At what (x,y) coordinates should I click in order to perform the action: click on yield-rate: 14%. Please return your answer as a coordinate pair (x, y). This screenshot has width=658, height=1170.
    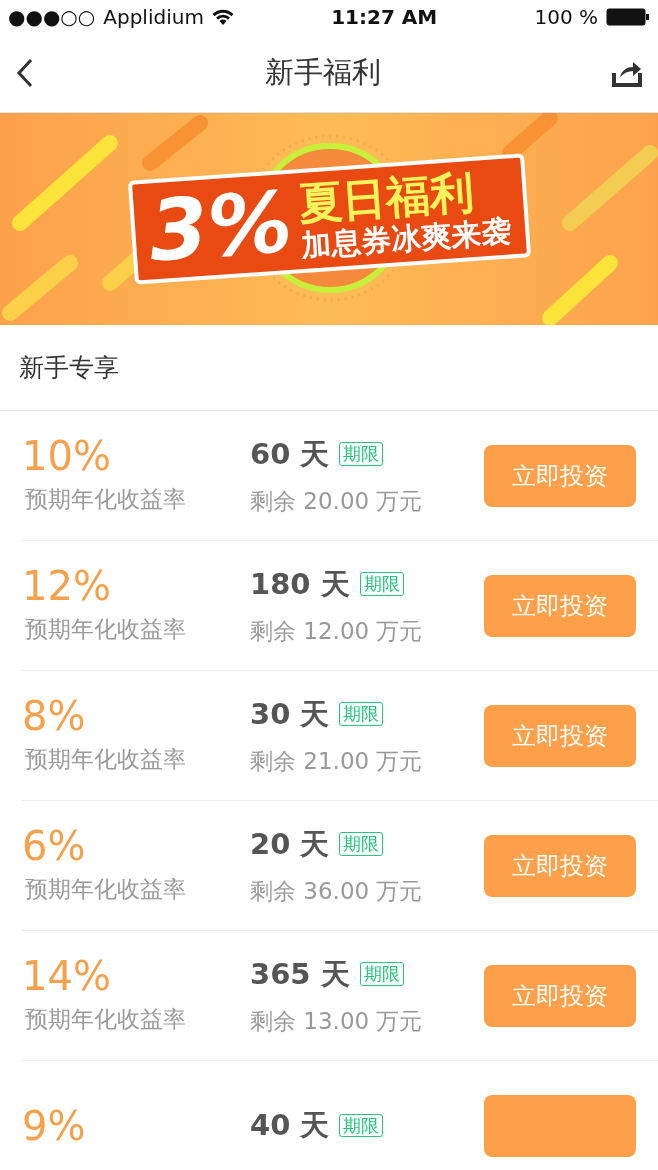
    Looking at the image, I should click on (67, 976).